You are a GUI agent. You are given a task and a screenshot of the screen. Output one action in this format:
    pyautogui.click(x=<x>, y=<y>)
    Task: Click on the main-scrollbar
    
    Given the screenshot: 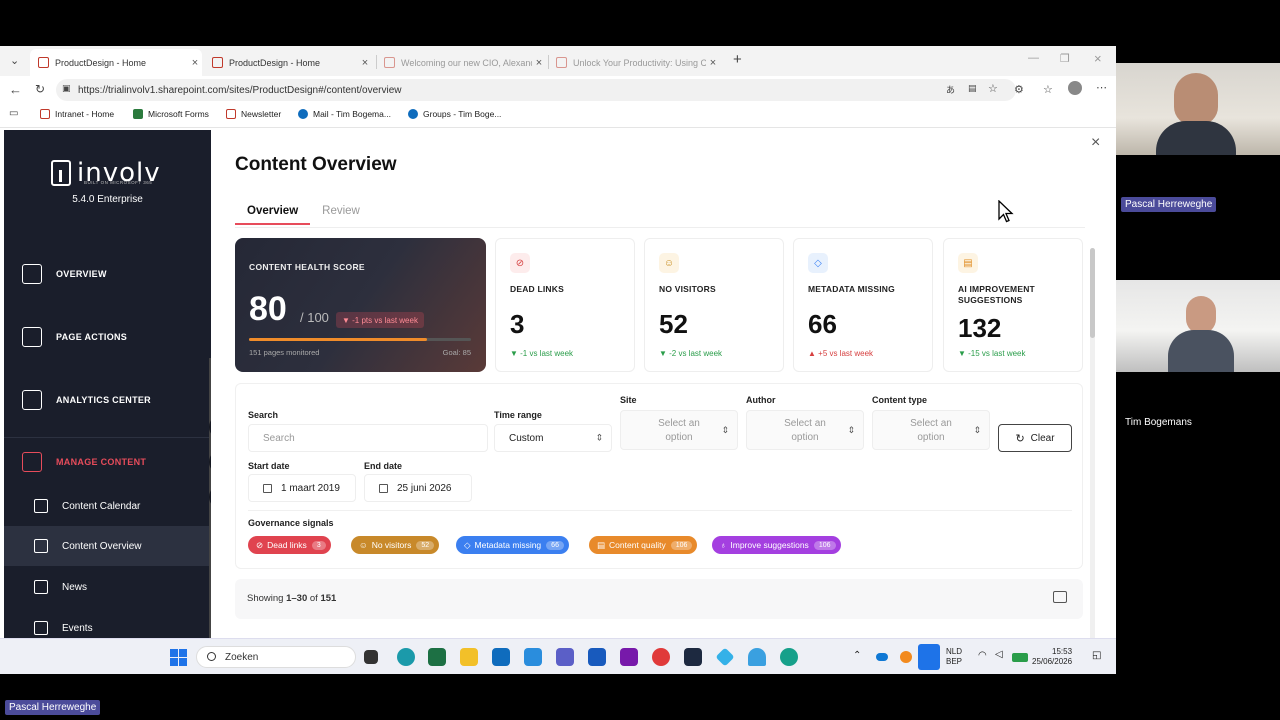 What is the action you would take?
    pyautogui.click(x=1092, y=453)
    